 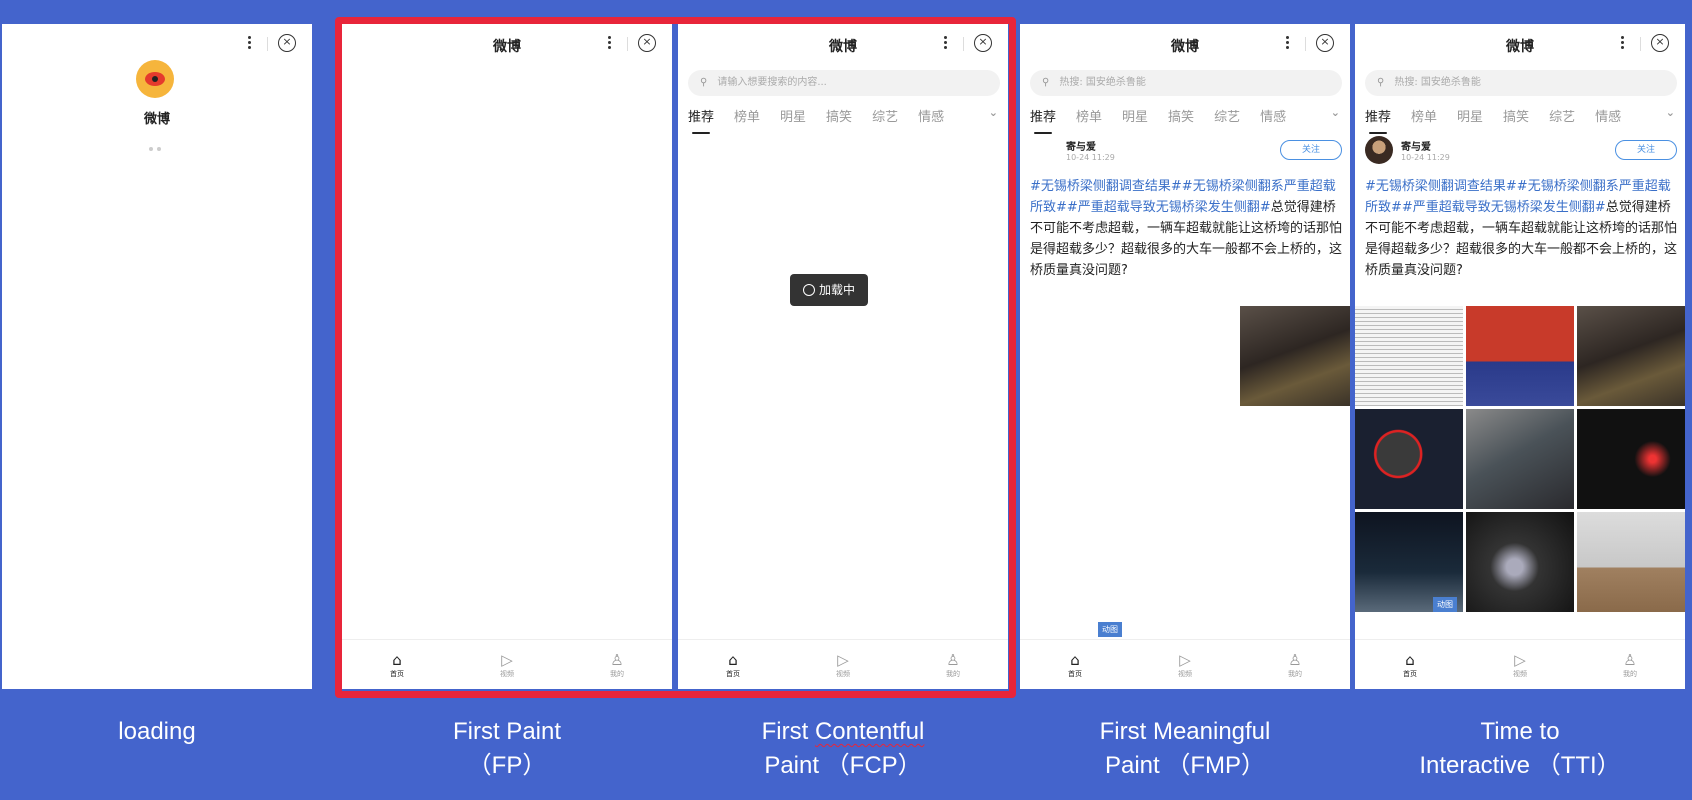 I want to click on loading-dots, so click(x=157, y=145).